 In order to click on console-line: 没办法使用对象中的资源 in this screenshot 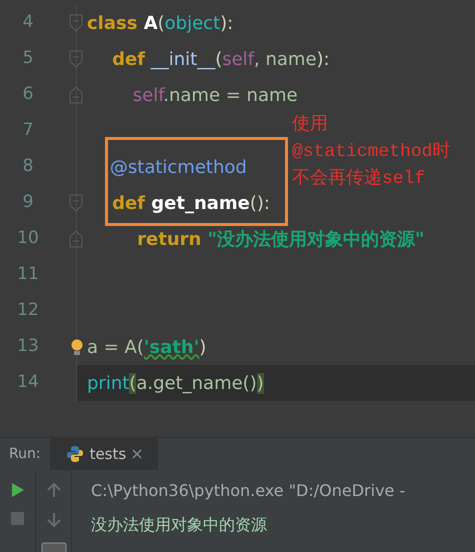, I will do `click(179, 525)`.